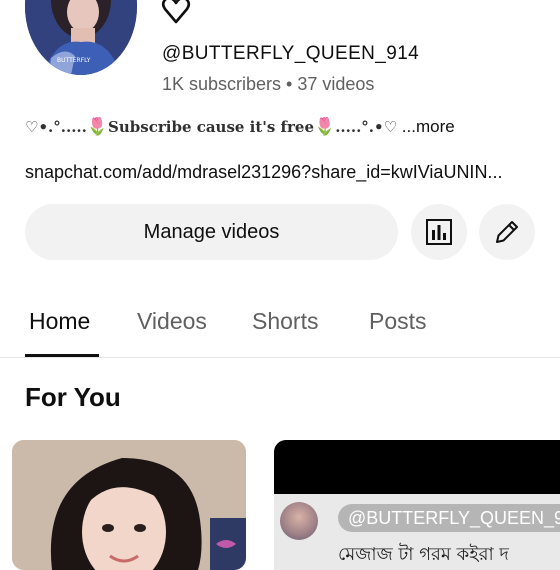 Image resolution: width=560 pixels, height=570 pixels. What do you see at coordinates (268, 84) in the screenshot?
I see `channel-stats: 1K subscribers • 37 videos` at bounding box center [268, 84].